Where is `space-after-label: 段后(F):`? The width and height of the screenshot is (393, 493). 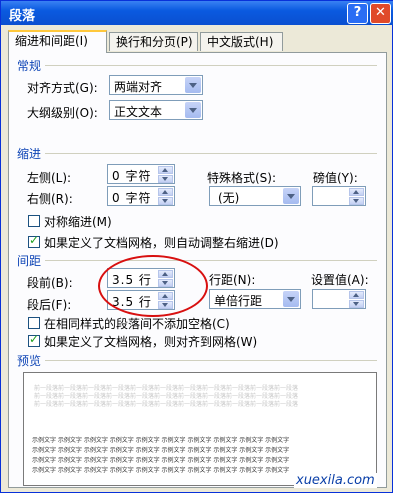
space-after-label: 段后(F): is located at coordinates (49, 305).